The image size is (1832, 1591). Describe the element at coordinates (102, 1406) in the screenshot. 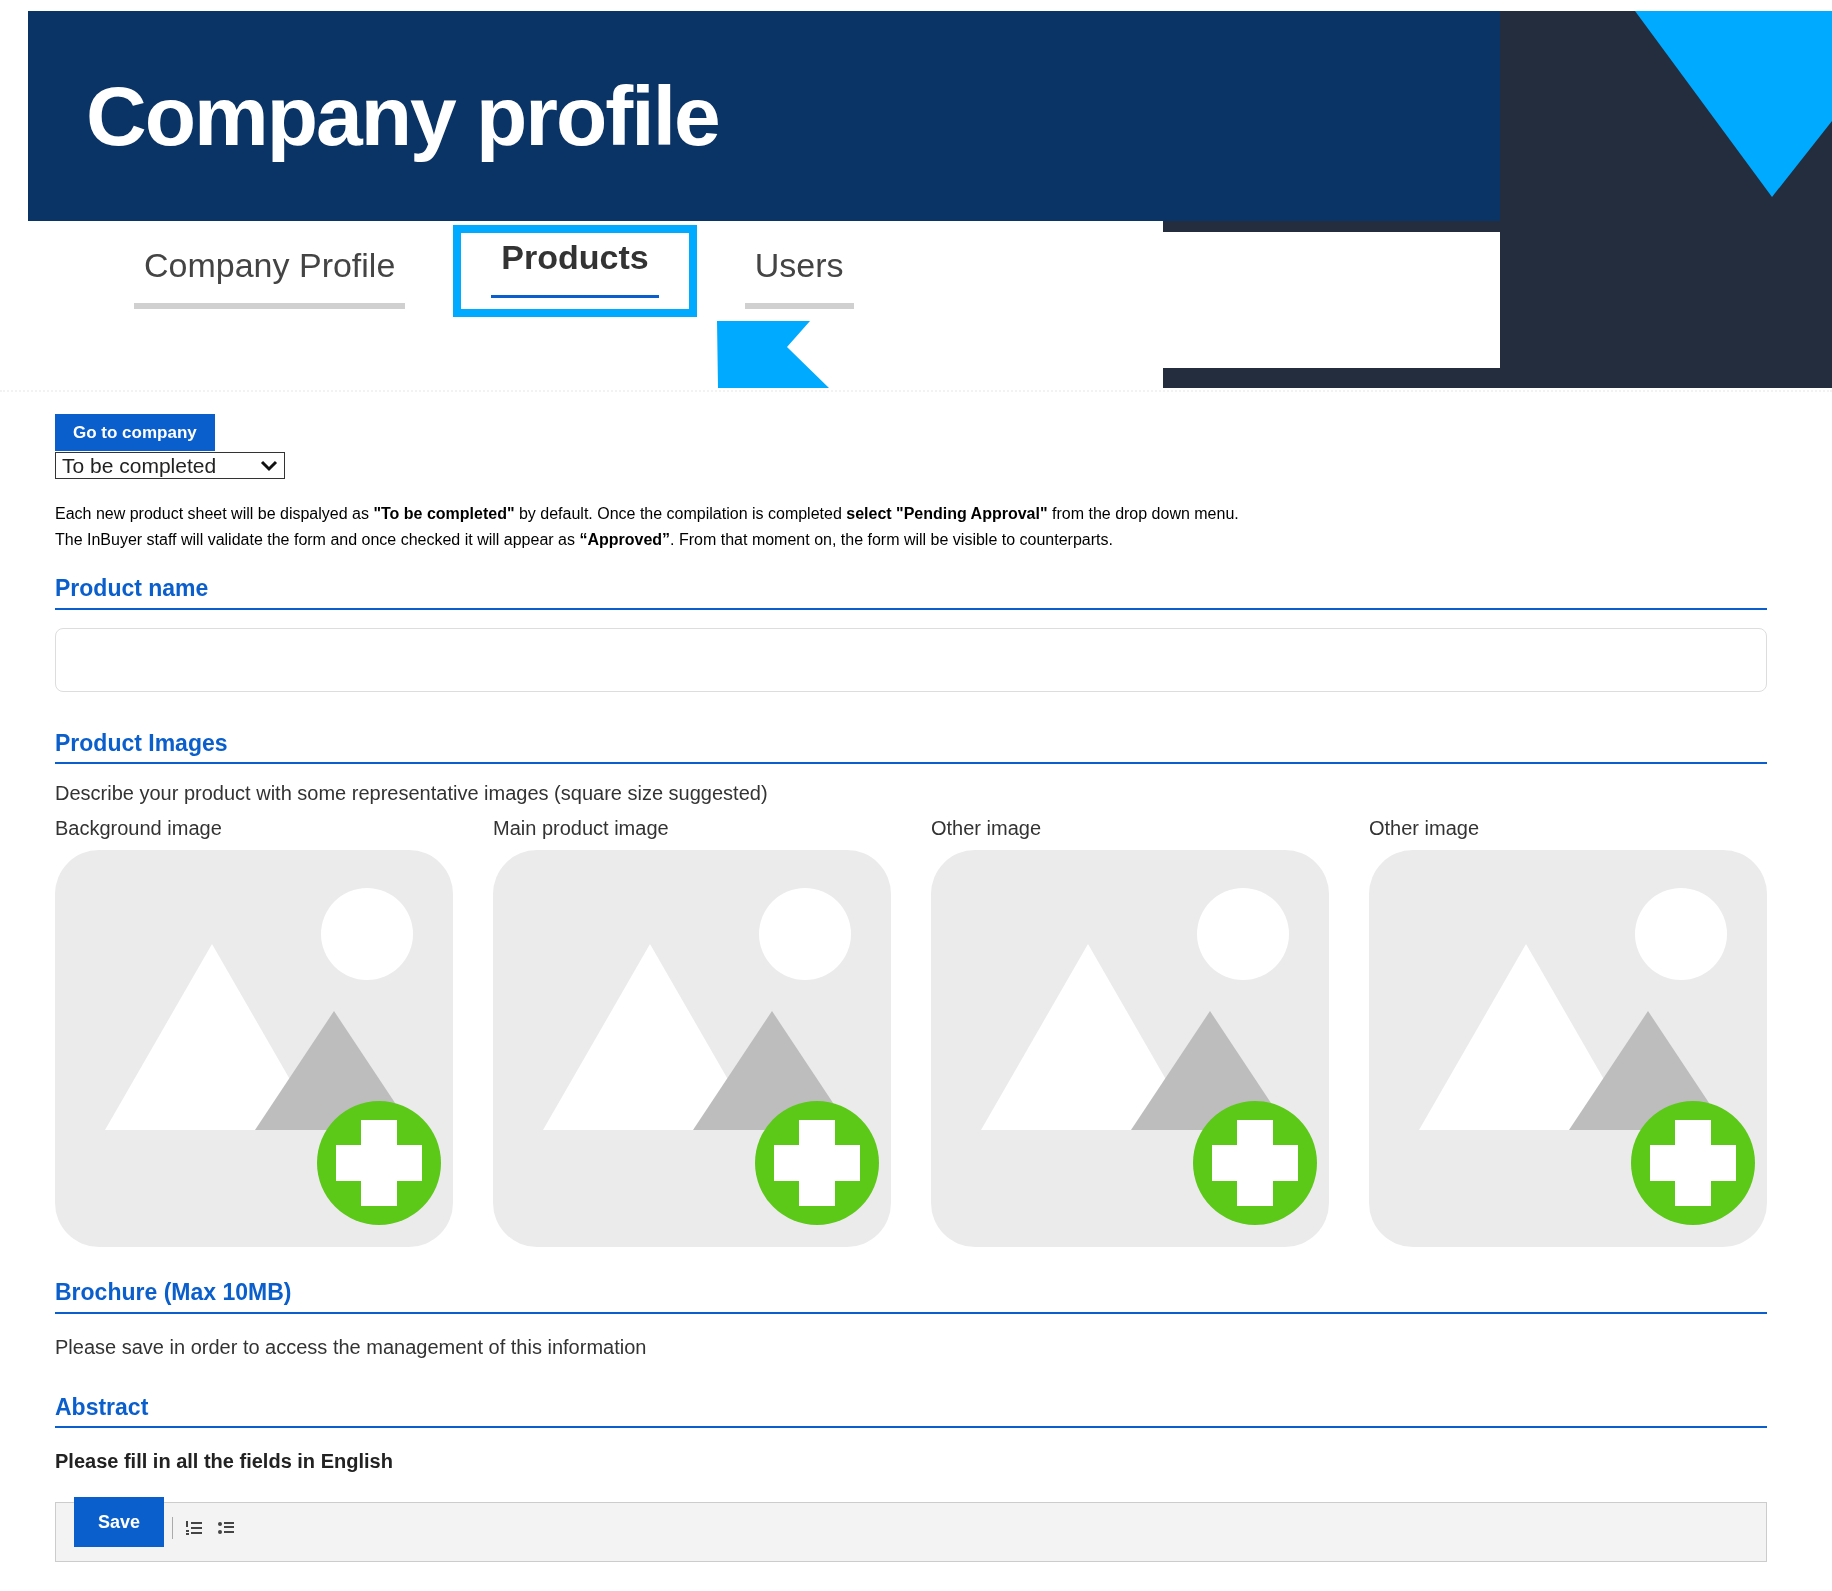

I see `section-heading: Abstract` at that location.